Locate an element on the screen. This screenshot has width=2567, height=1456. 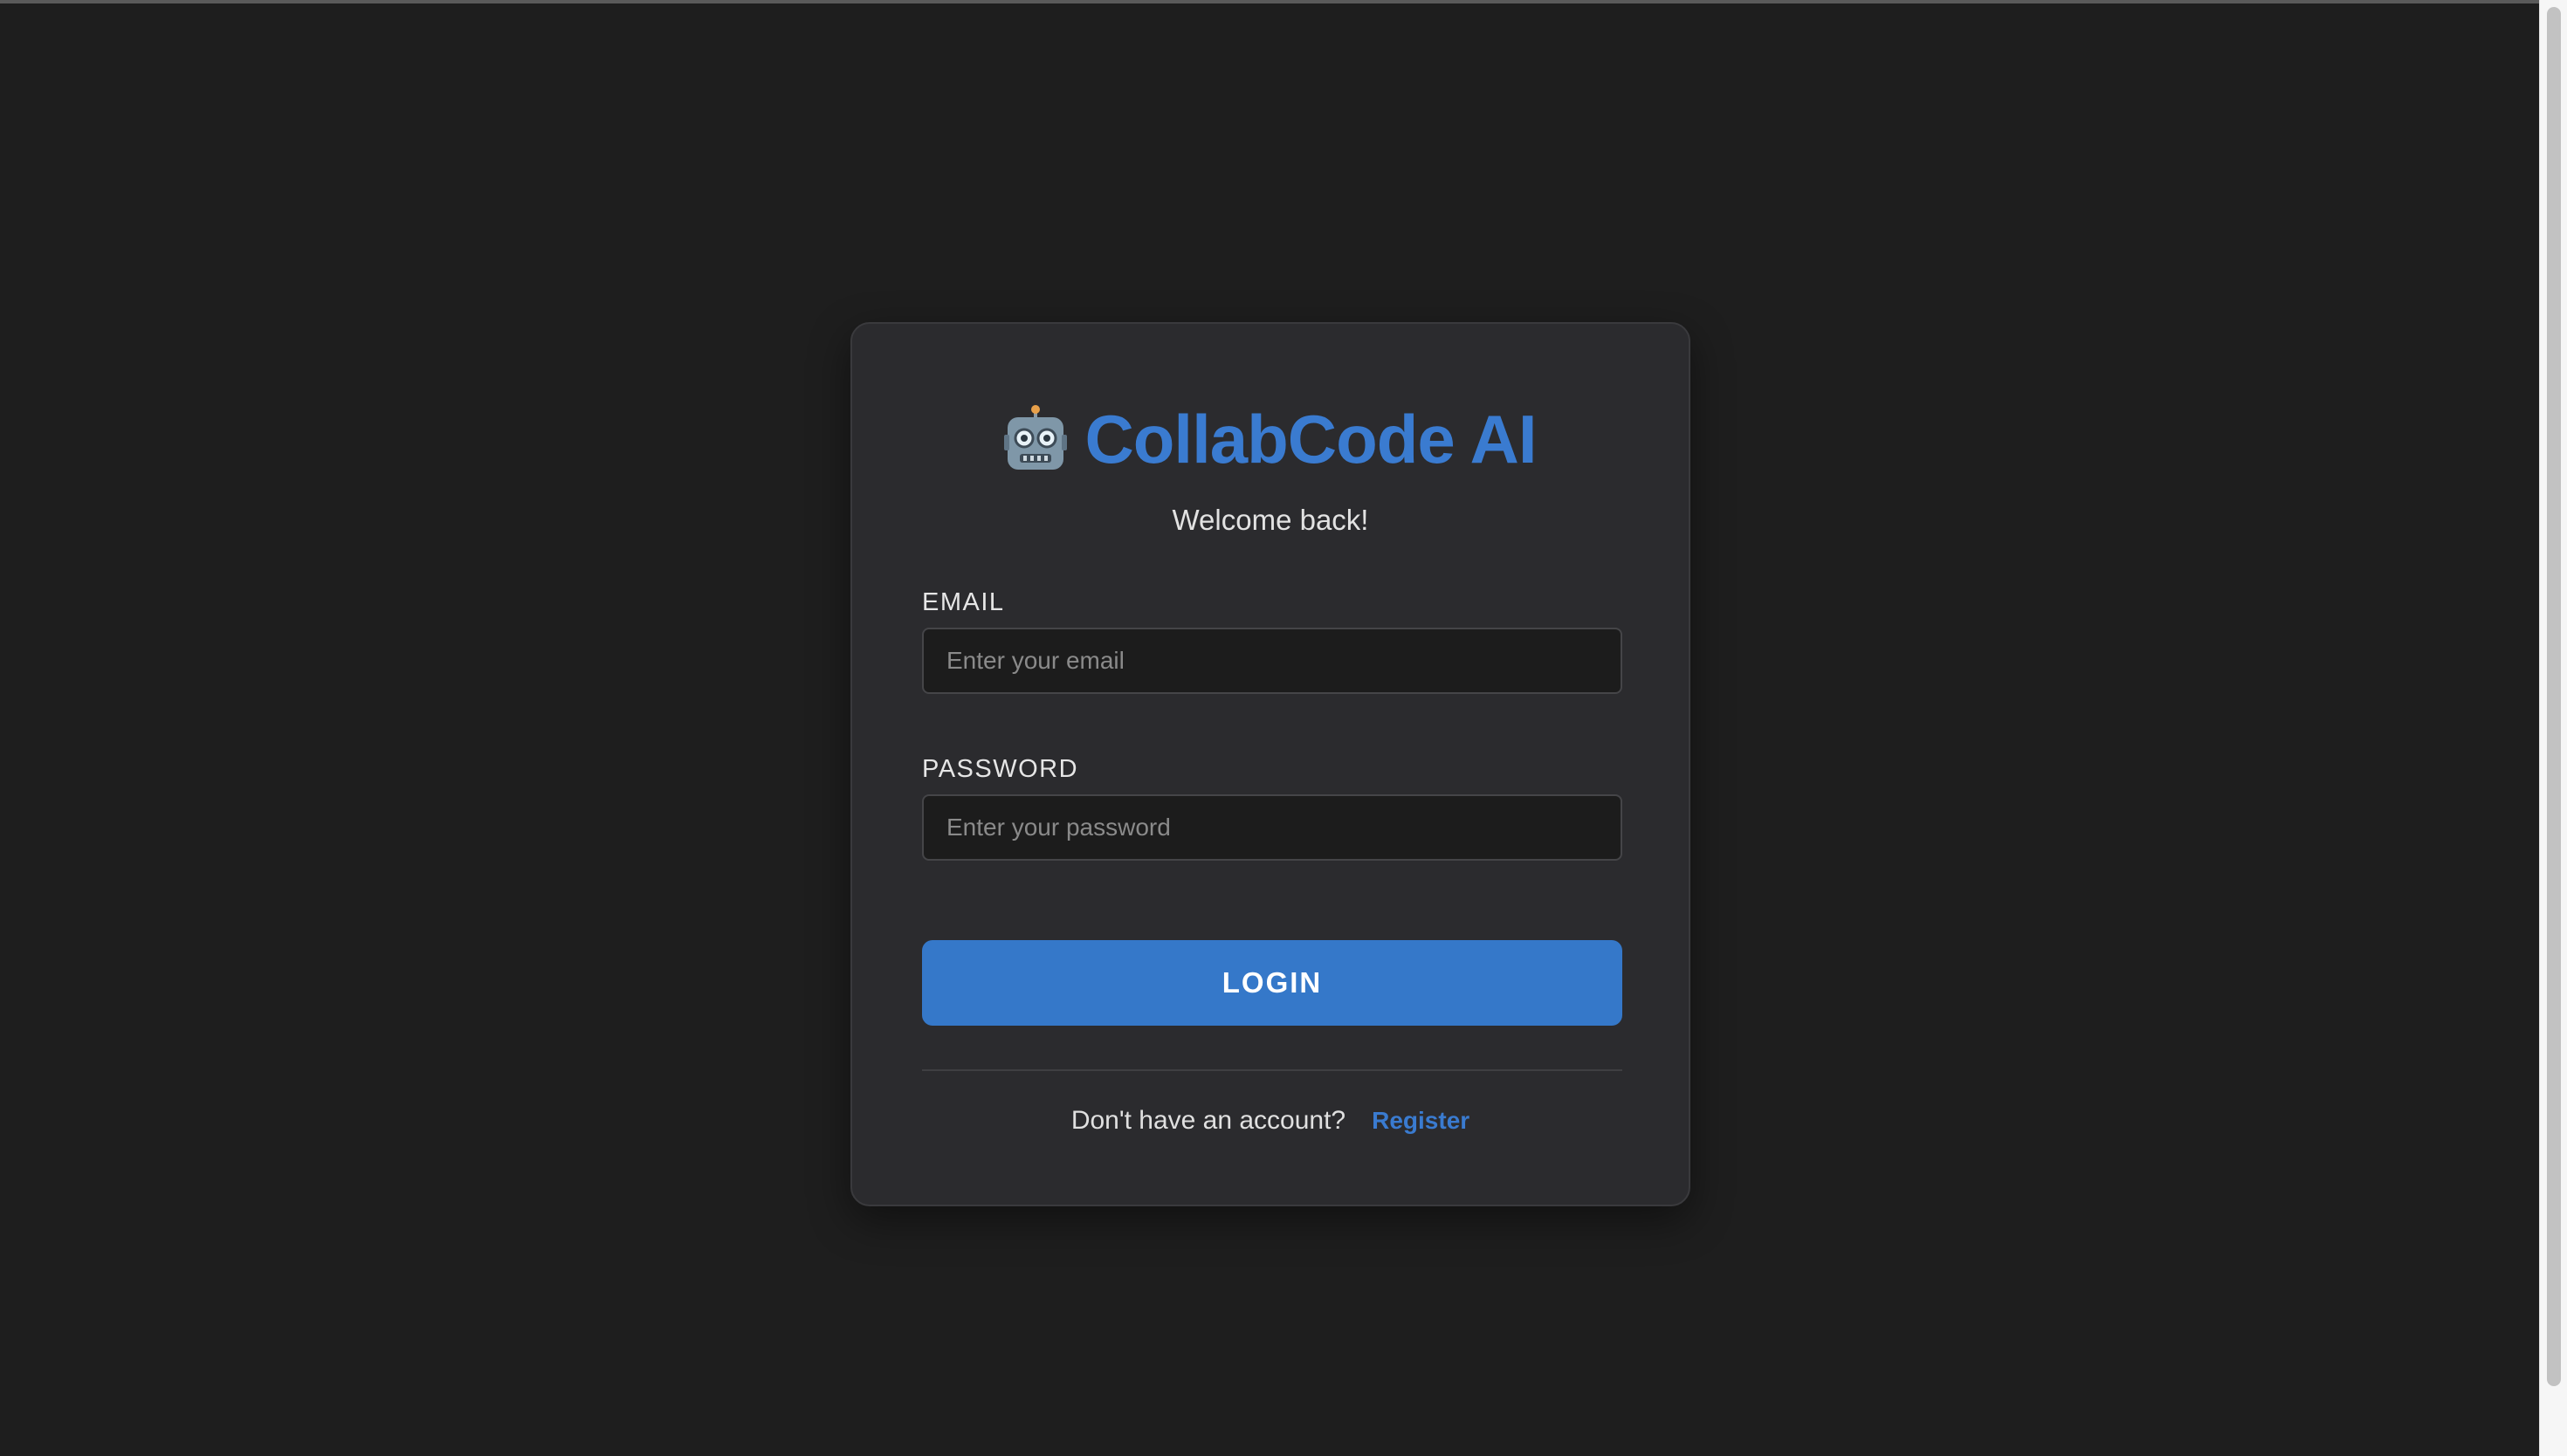
register-link: Register is located at coordinates (1420, 1121).